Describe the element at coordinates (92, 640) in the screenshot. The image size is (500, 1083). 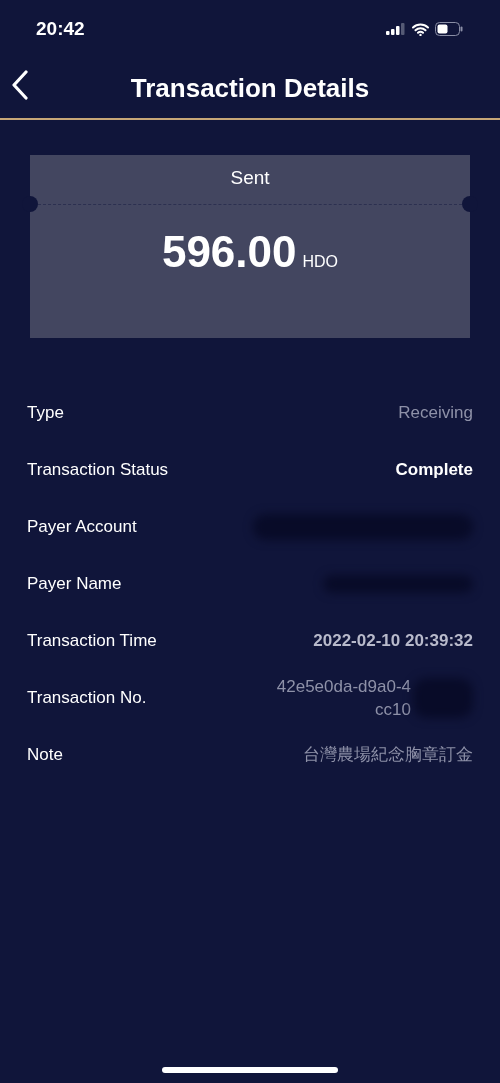
I see `detail-label: Transaction Time` at that location.